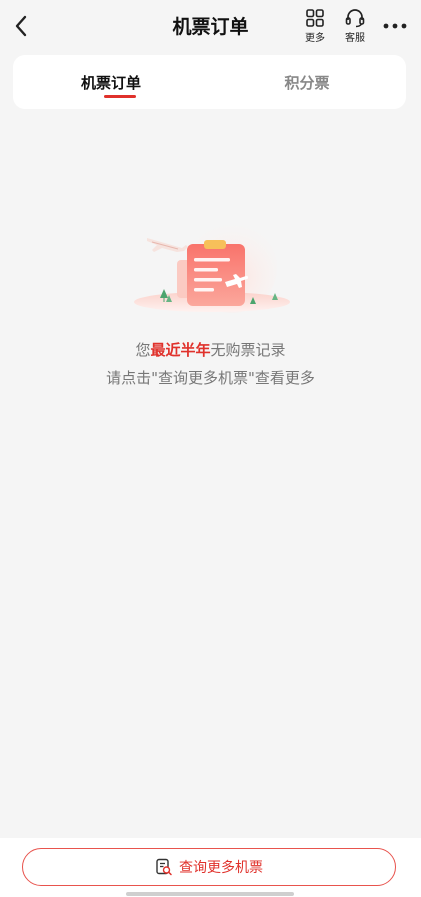  What do you see at coordinates (307, 82) in the screenshot?
I see `tab-points-tickets: 积分票` at bounding box center [307, 82].